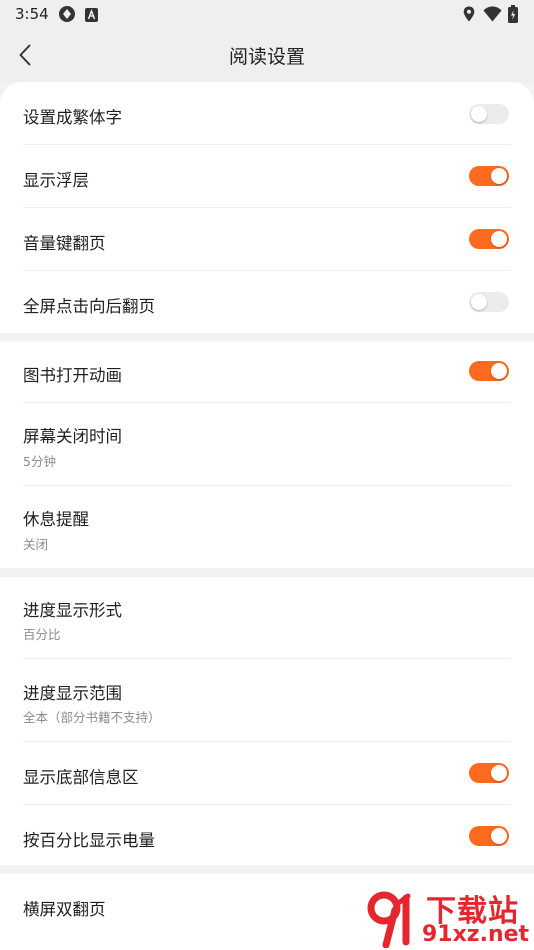  I want to click on setting-label: 全屏点击向后翻页, so click(89, 306).